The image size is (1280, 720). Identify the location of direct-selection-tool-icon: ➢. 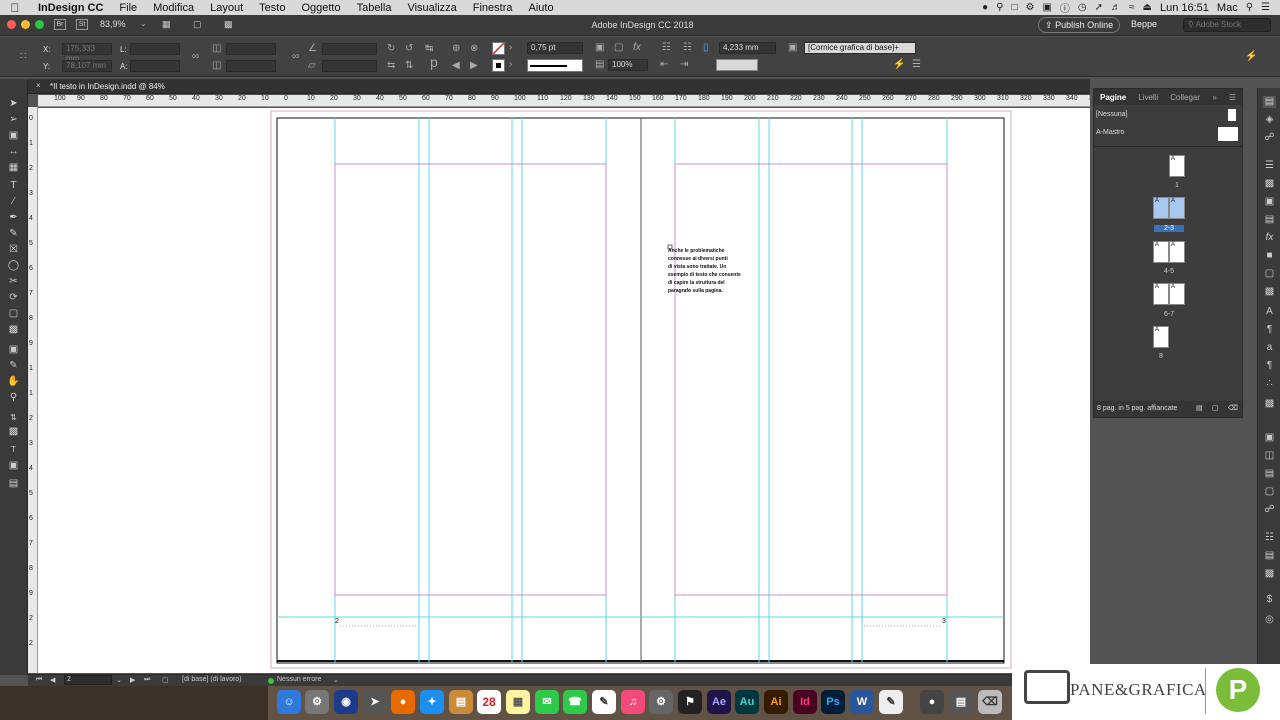
(13, 120).